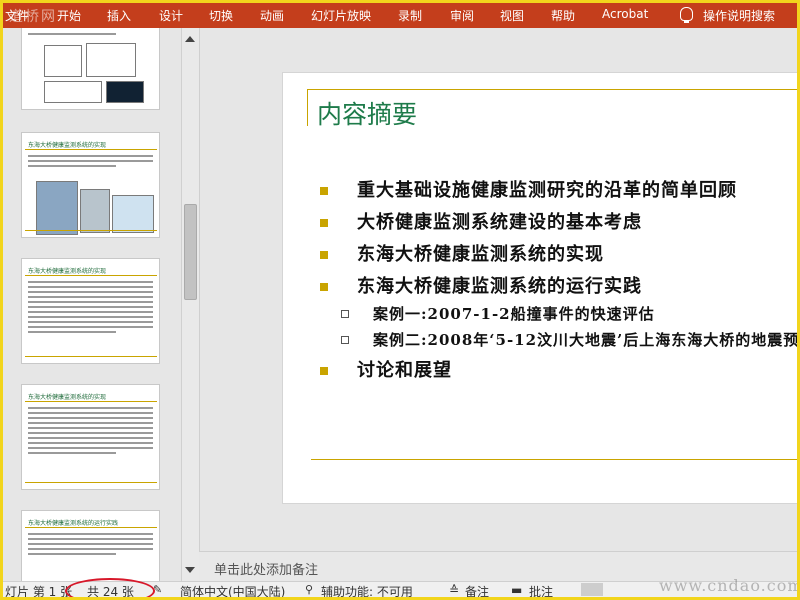 The image size is (800, 600). What do you see at coordinates (73, 92) in the screenshot?
I see `table-image` at bounding box center [73, 92].